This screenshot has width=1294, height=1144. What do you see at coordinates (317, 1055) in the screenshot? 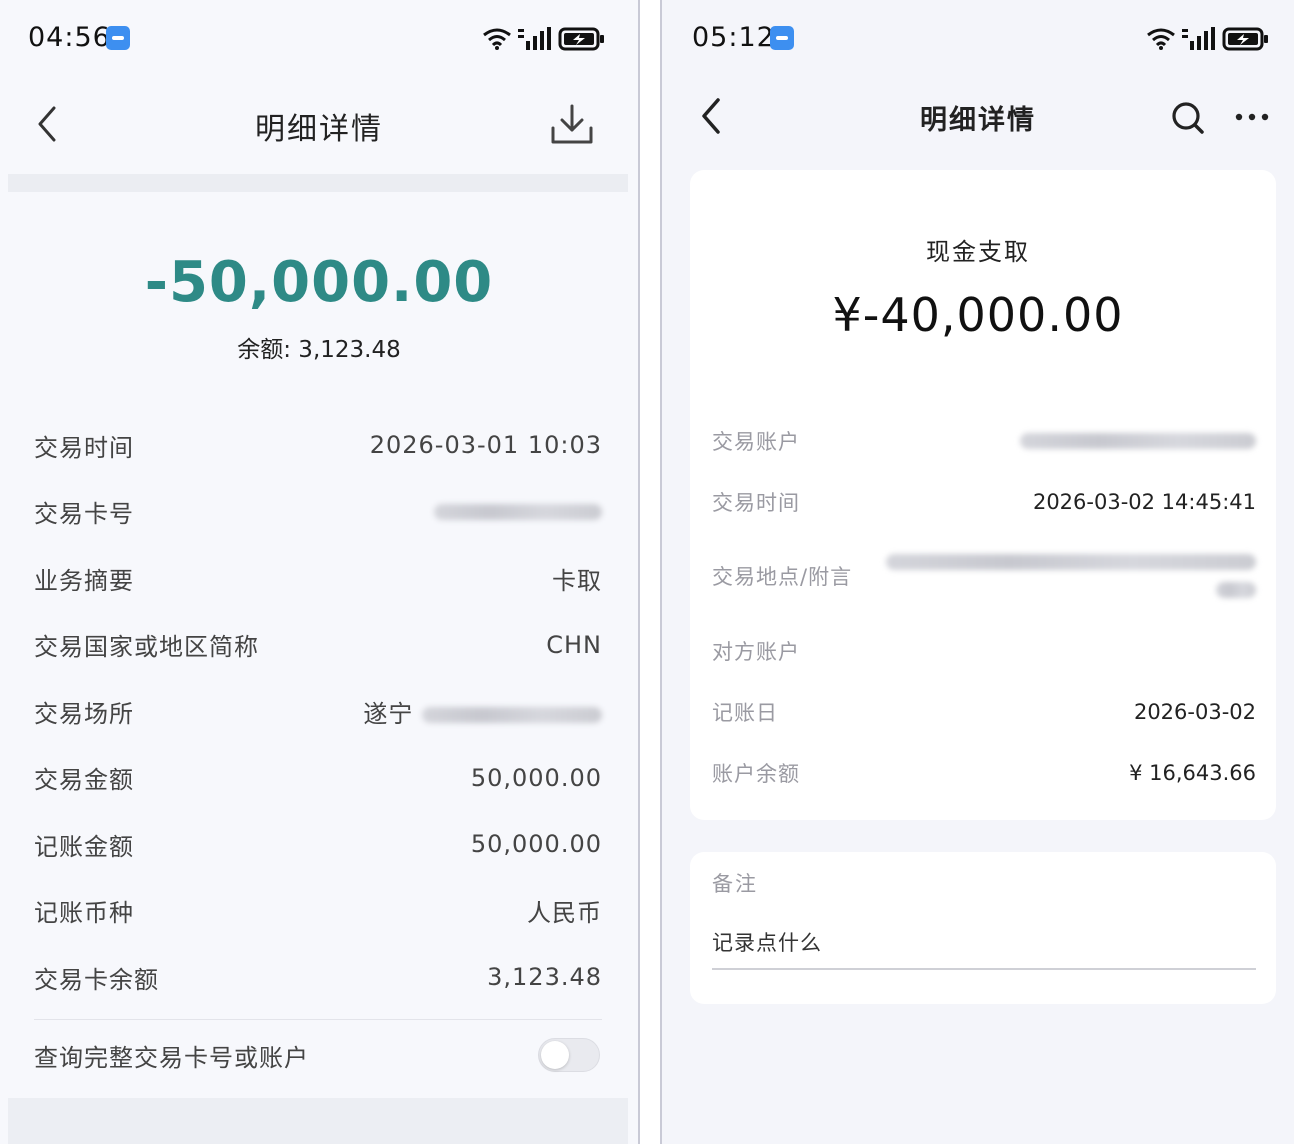
I see `full-card-toggle-row: 查询完整交易卡号或账户` at bounding box center [317, 1055].